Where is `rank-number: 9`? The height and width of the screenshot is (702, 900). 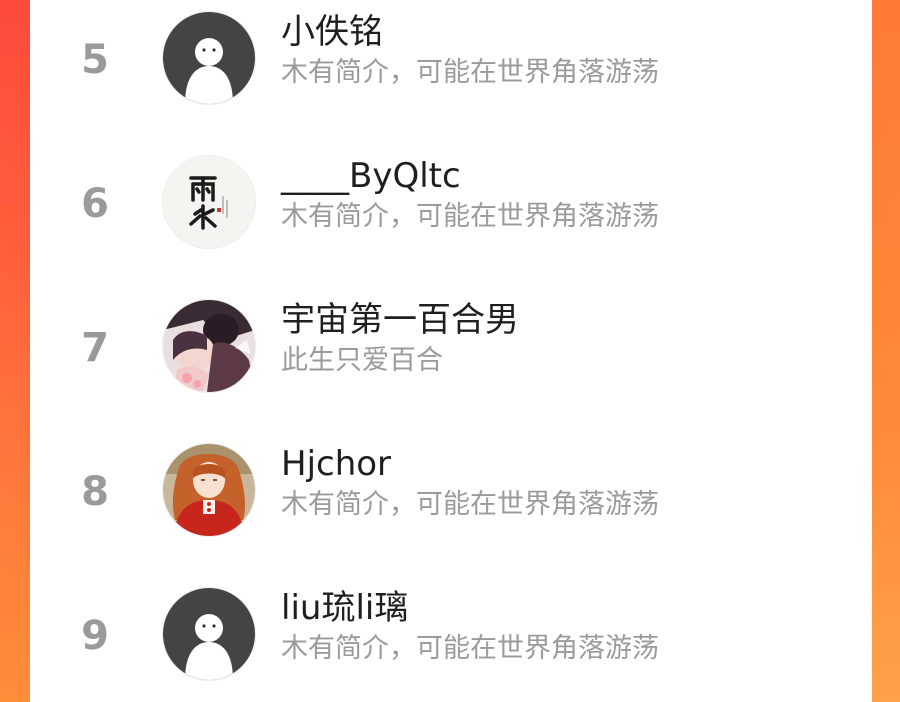
rank-number: 9 is located at coordinates (95, 636).